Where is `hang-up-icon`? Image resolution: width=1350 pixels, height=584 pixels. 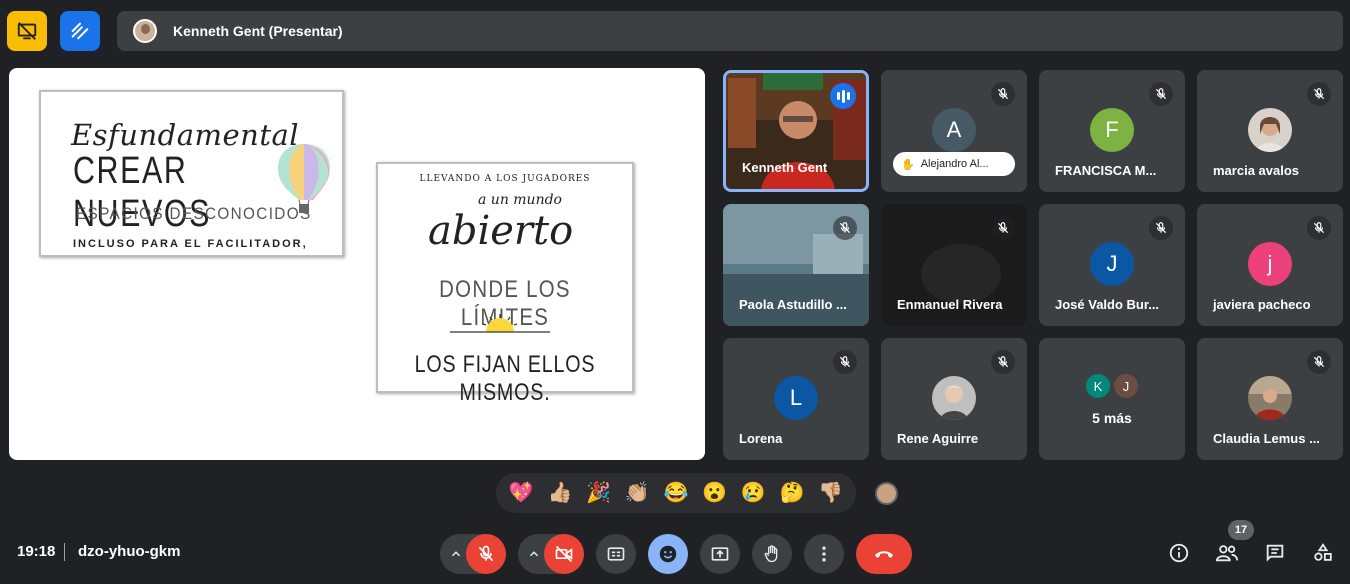
hang-up-icon is located at coordinates (884, 554).